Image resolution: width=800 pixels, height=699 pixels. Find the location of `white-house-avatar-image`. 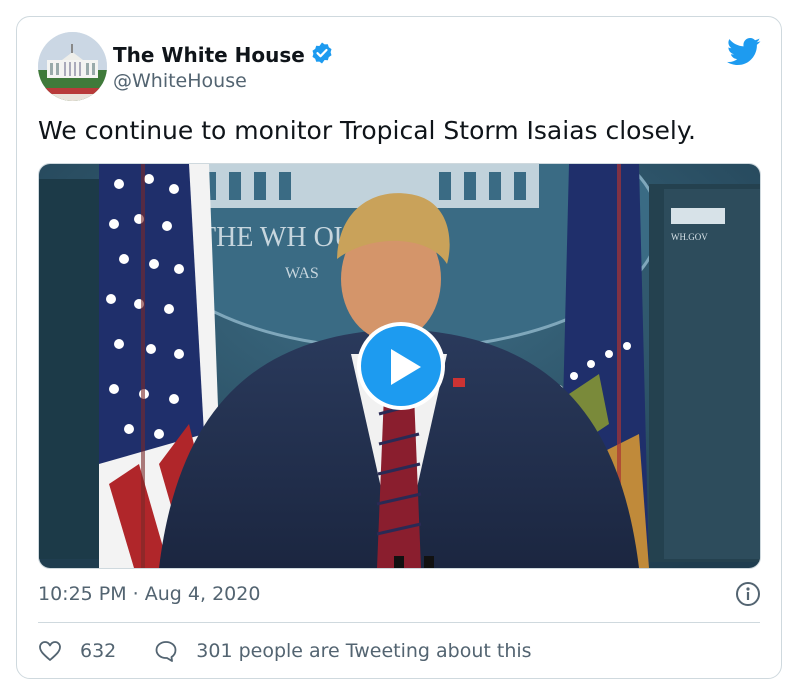

white-house-avatar-image is located at coordinates (72, 66).